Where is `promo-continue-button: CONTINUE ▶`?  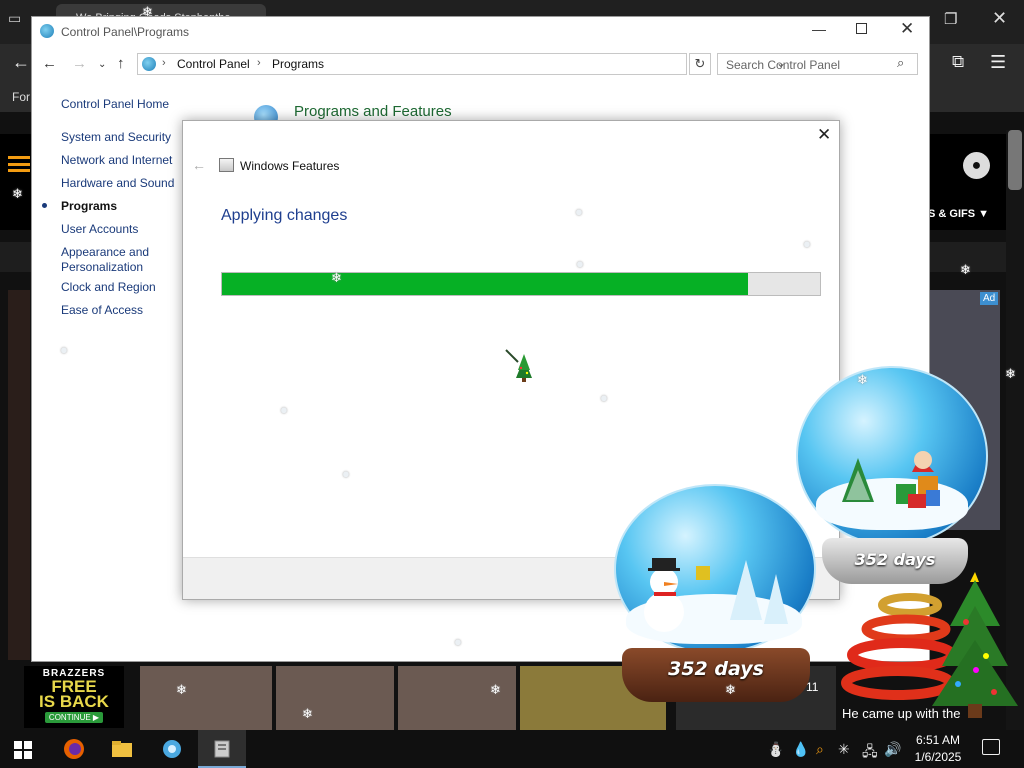
promo-continue-button: CONTINUE ▶ is located at coordinates (74, 717).